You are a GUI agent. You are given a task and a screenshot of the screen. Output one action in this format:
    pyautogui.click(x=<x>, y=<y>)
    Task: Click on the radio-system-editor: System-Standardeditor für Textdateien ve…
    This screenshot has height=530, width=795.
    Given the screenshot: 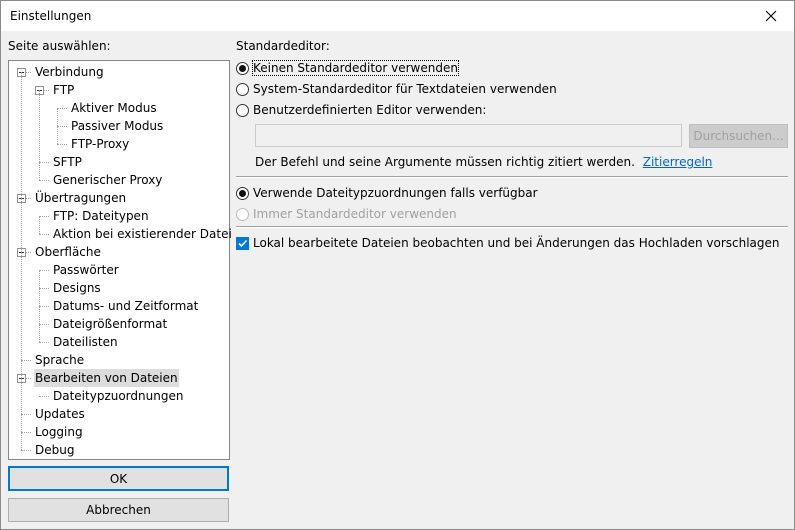 What is the action you would take?
    pyautogui.click(x=396, y=89)
    